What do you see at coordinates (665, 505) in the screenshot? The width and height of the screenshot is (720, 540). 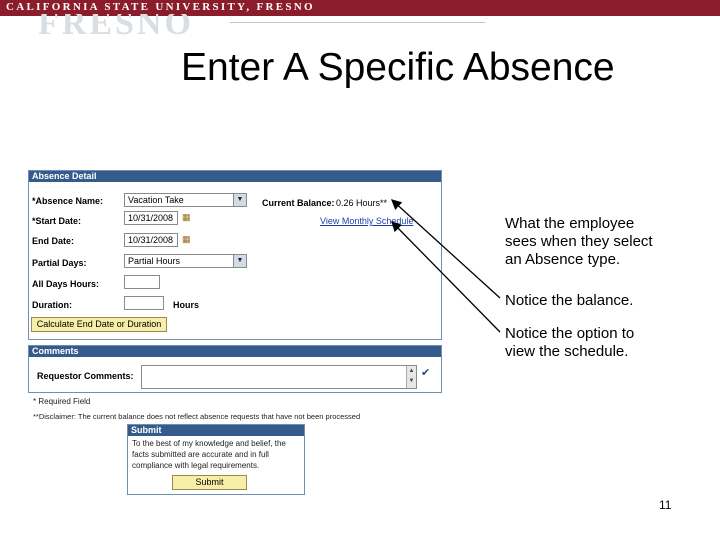 I see `page-number: 11` at bounding box center [665, 505].